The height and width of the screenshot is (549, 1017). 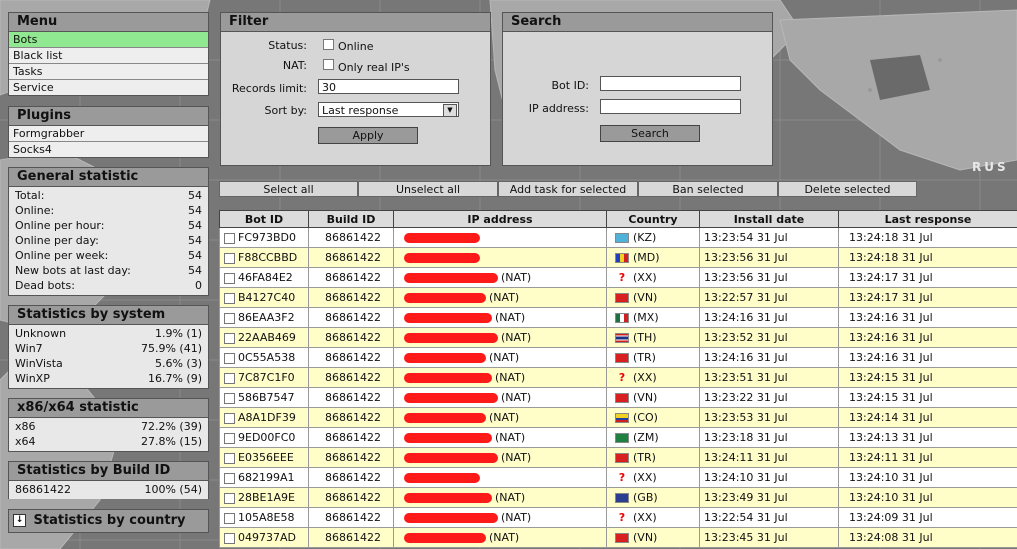 I want to click on col-install-date: Install date, so click(x=769, y=219).